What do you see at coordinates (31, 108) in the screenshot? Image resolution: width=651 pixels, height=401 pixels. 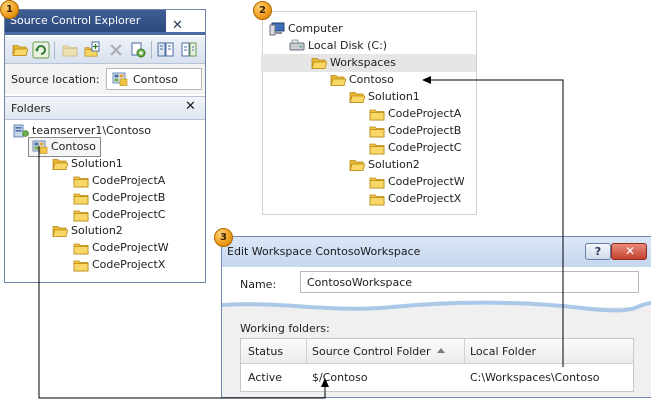 I see `folders-pane-title: Folders` at bounding box center [31, 108].